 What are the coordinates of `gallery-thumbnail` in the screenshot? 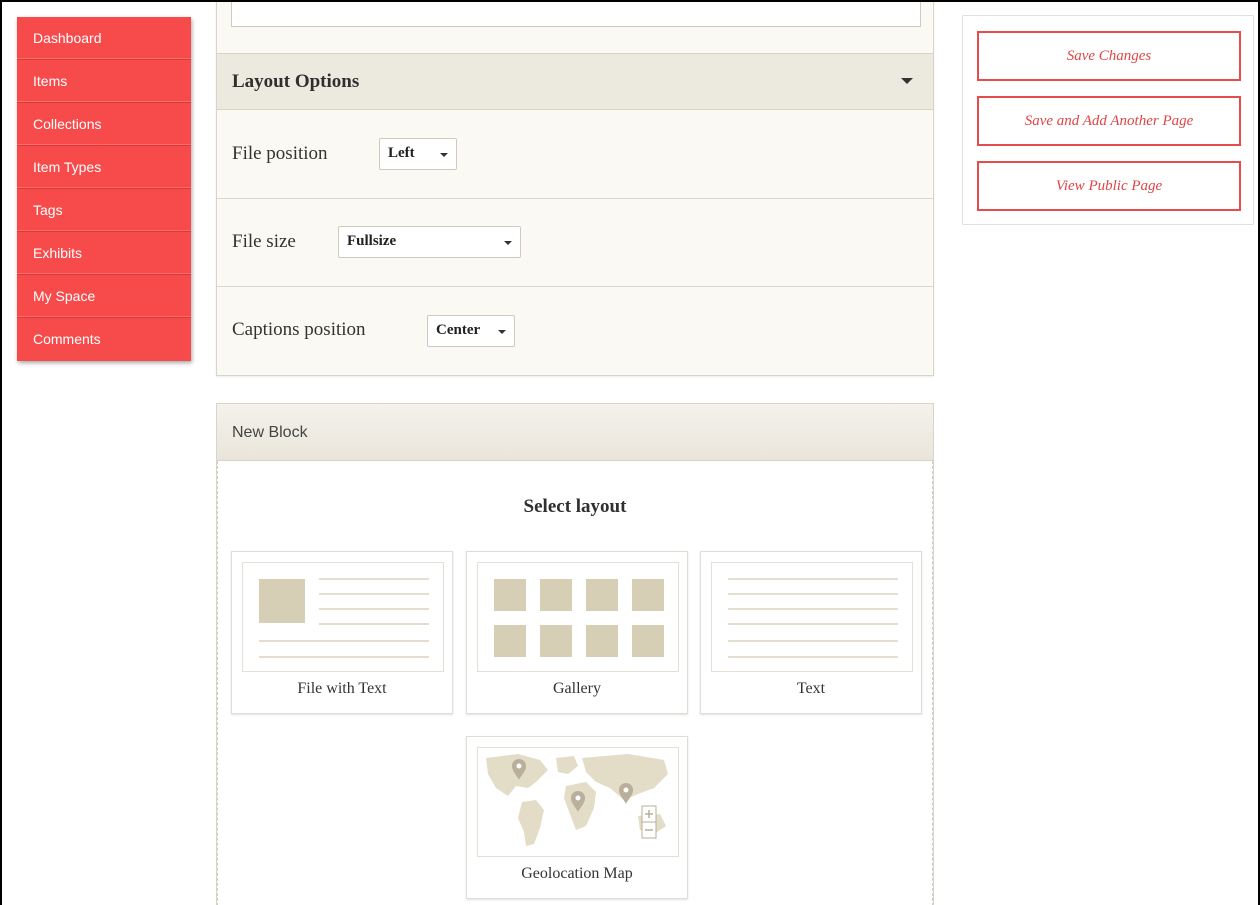 It's located at (578, 617).